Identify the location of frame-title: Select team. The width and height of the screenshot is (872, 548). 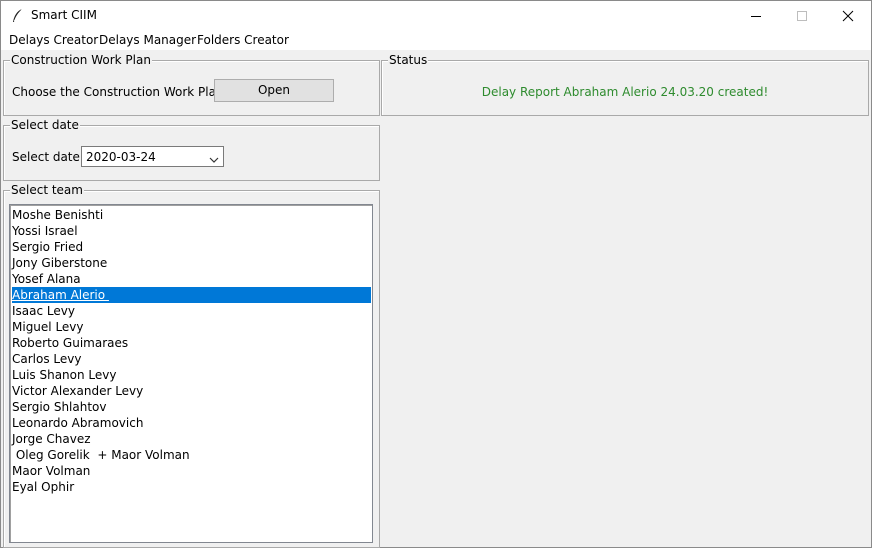
(47, 190).